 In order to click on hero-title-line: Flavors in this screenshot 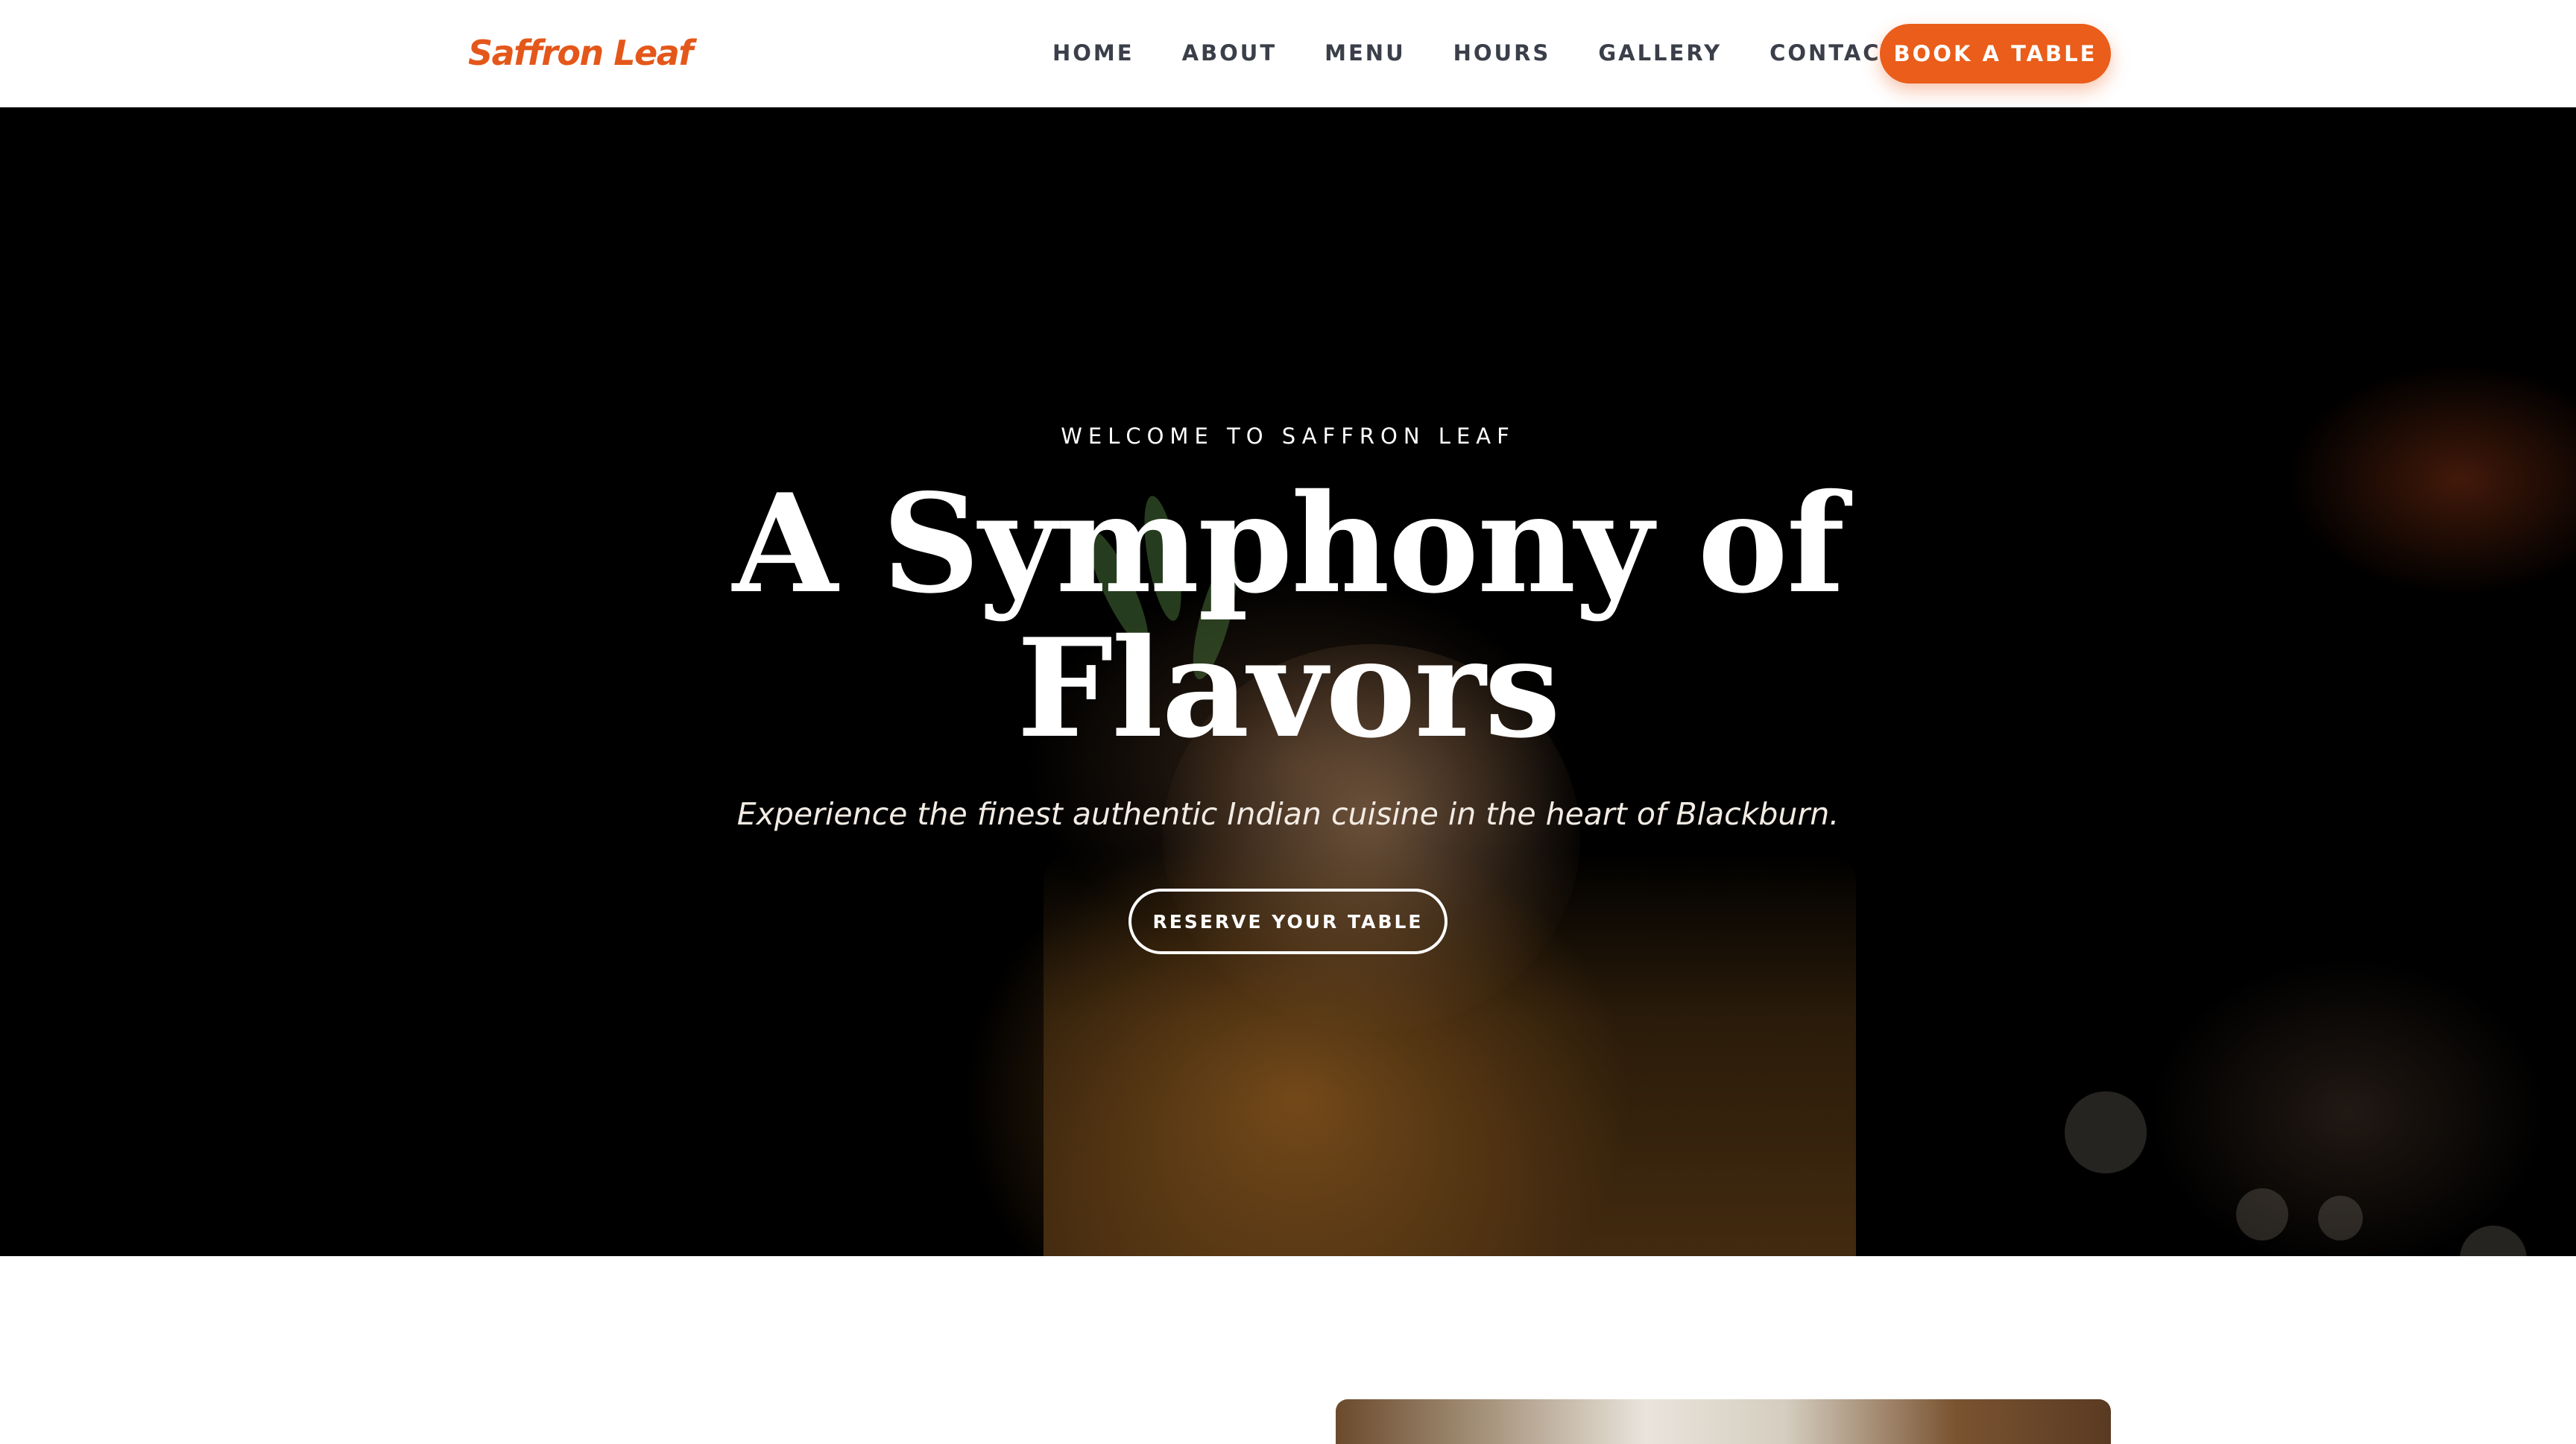, I will do `click(1289, 688)`.